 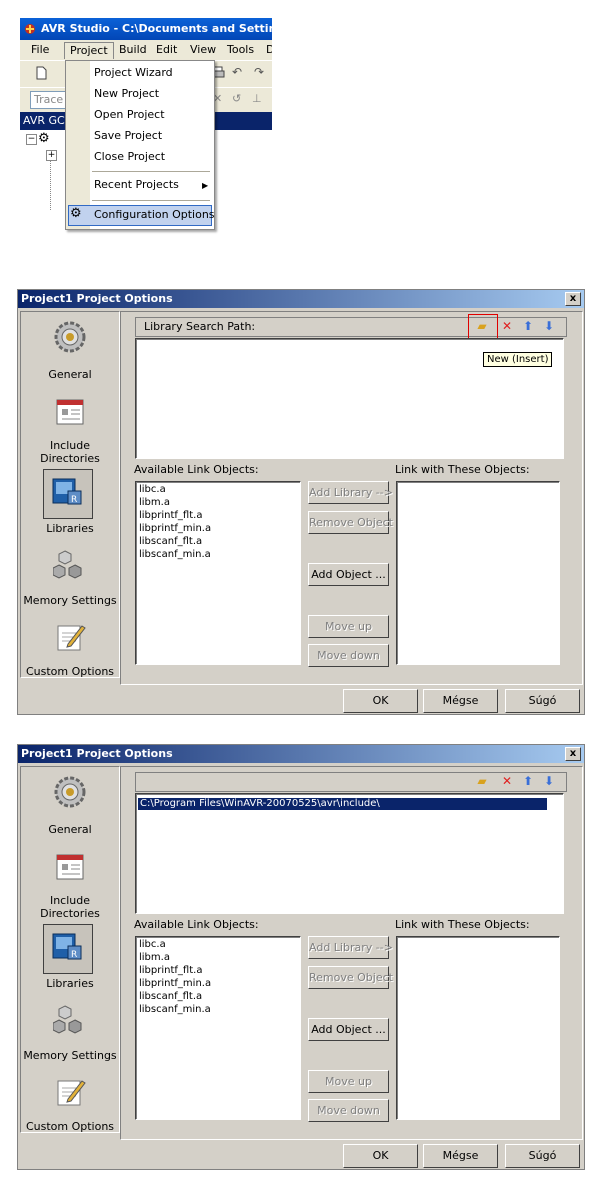 What do you see at coordinates (196, 469) in the screenshot?
I see `available-link-objects-label: Available Link Objects:` at bounding box center [196, 469].